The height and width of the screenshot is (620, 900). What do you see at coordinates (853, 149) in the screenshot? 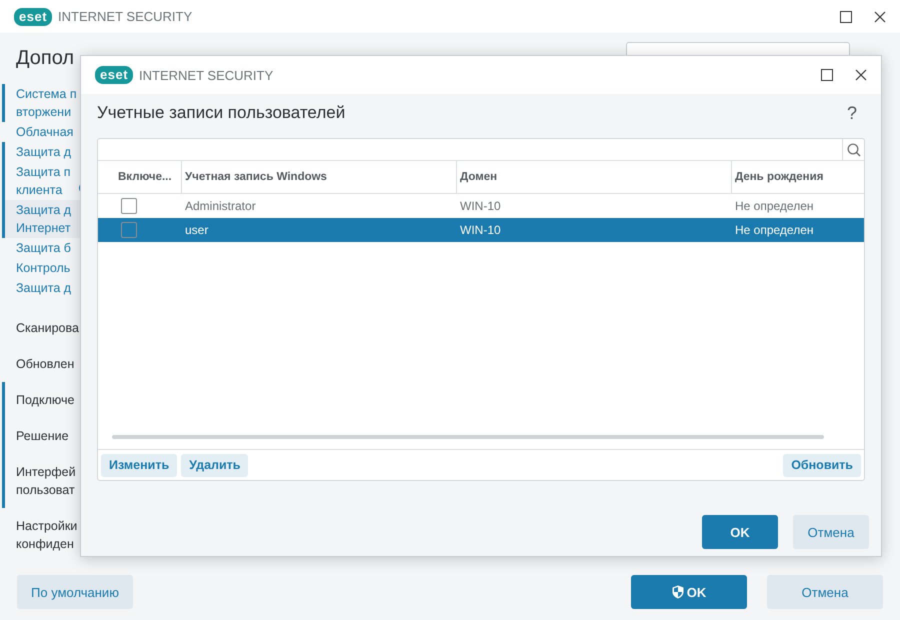
I see `search-icon` at bounding box center [853, 149].